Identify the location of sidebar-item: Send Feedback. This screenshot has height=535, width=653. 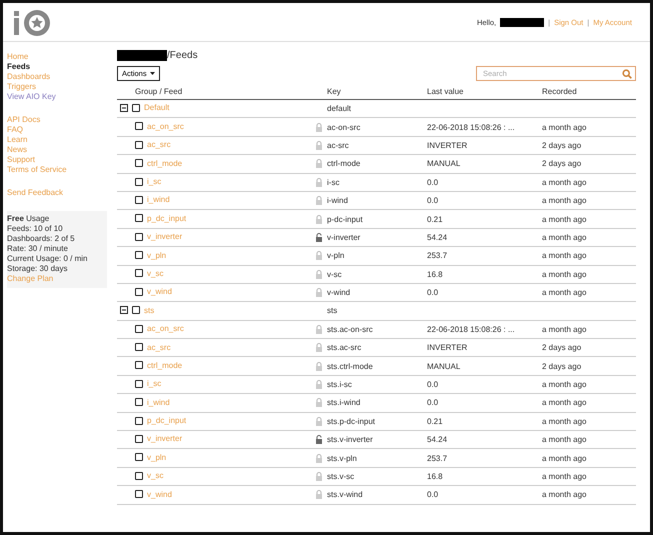
(57, 193).